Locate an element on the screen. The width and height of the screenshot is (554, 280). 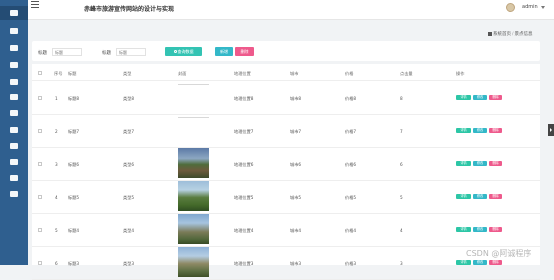
row-price: 价格6 is located at coordinates (351, 164).